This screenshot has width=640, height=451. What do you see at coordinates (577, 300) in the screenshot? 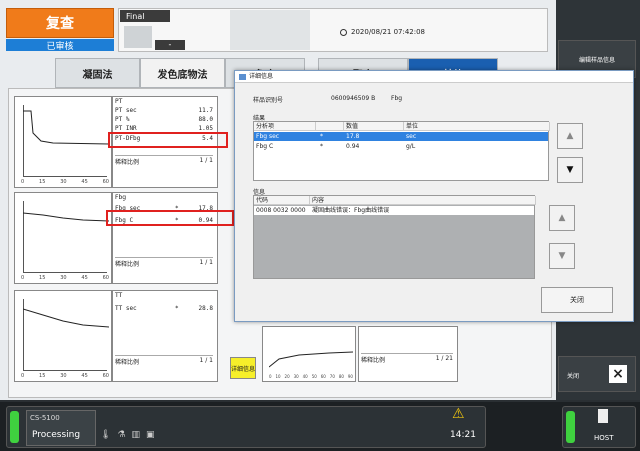
I see `dialog-close-button: 关闭` at bounding box center [577, 300].